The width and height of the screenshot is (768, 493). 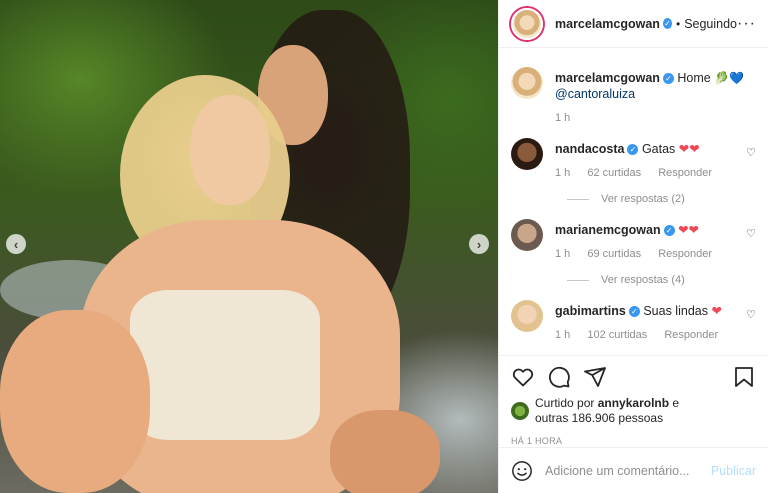 What do you see at coordinates (589, 149) in the screenshot?
I see `comment-username: nandacosta` at bounding box center [589, 149].